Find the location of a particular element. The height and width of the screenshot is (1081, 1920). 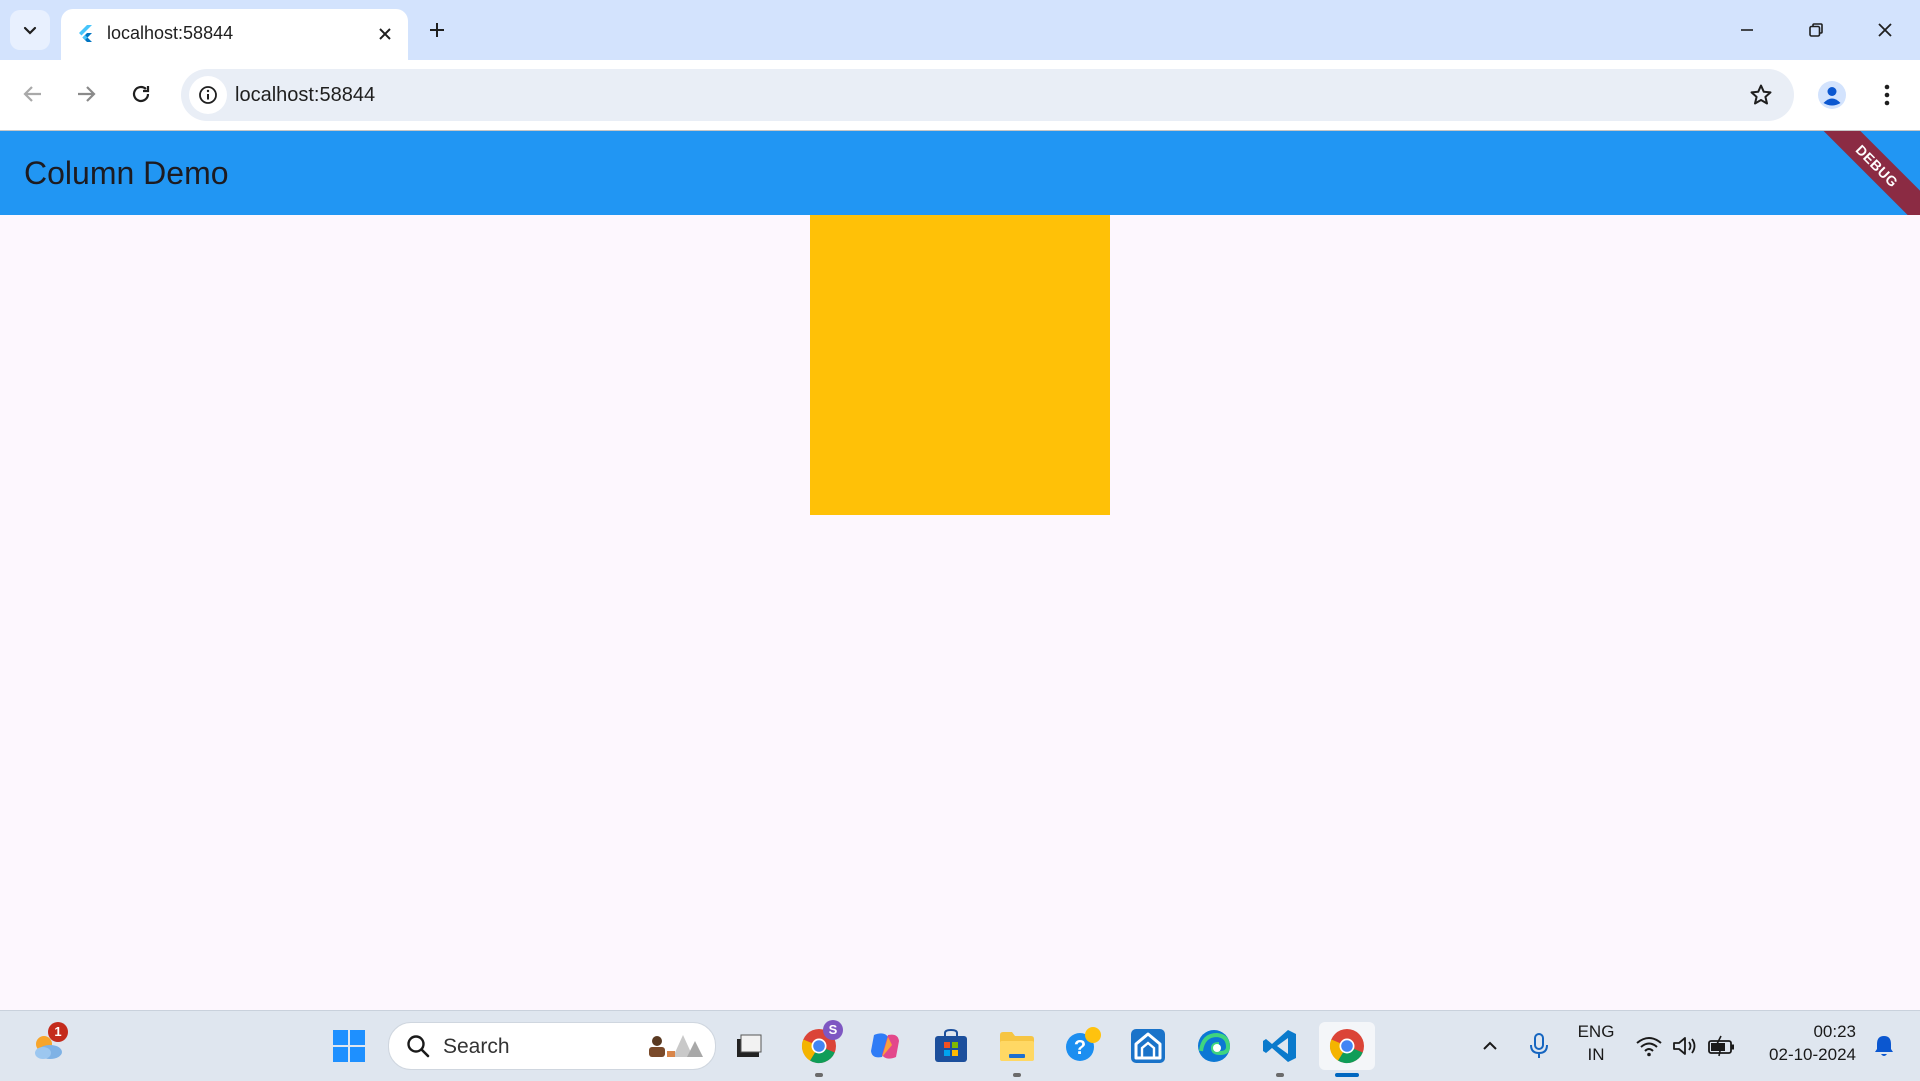

new-tab-button is located at coordinates (437, 30).